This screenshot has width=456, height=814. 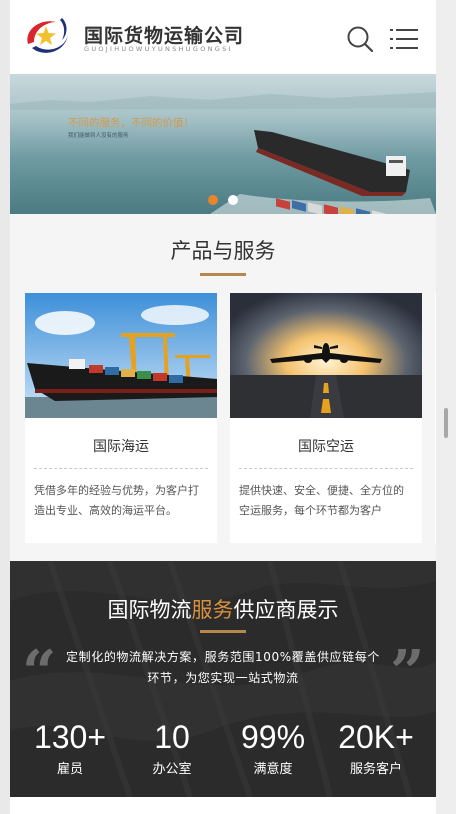 I want to click on card-title: 国际空运, so click(x=326, y=447).